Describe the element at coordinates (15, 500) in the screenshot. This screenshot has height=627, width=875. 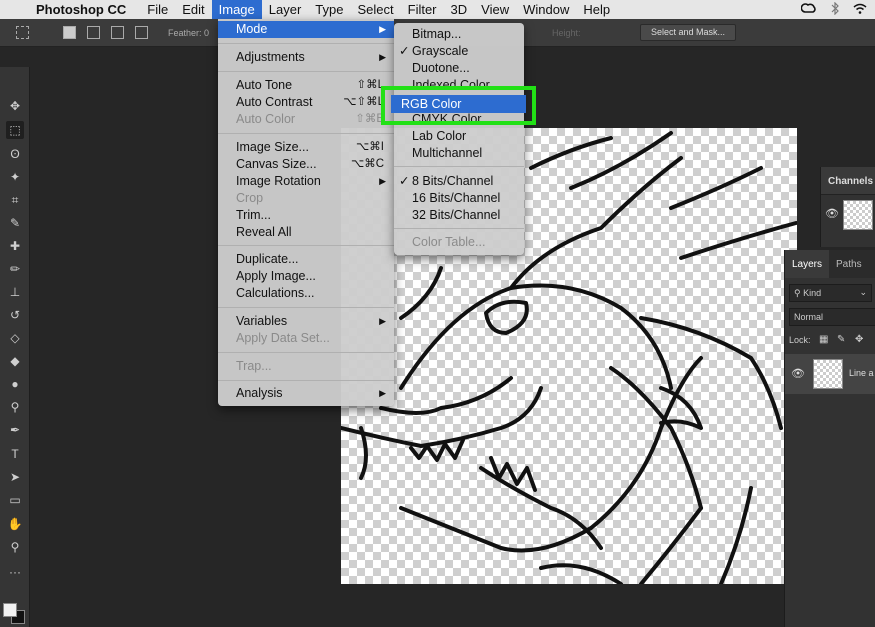
I see `shape-tool-icon: ▭` at that location.